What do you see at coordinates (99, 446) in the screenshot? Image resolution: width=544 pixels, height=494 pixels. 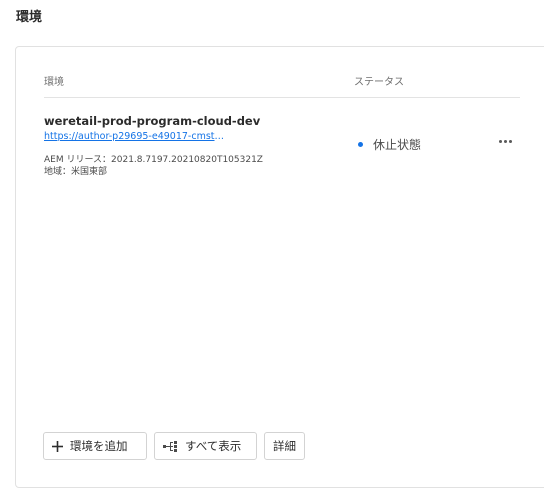 I see `add-environment-label: 環境を追加` at bounding box center [99, 446].